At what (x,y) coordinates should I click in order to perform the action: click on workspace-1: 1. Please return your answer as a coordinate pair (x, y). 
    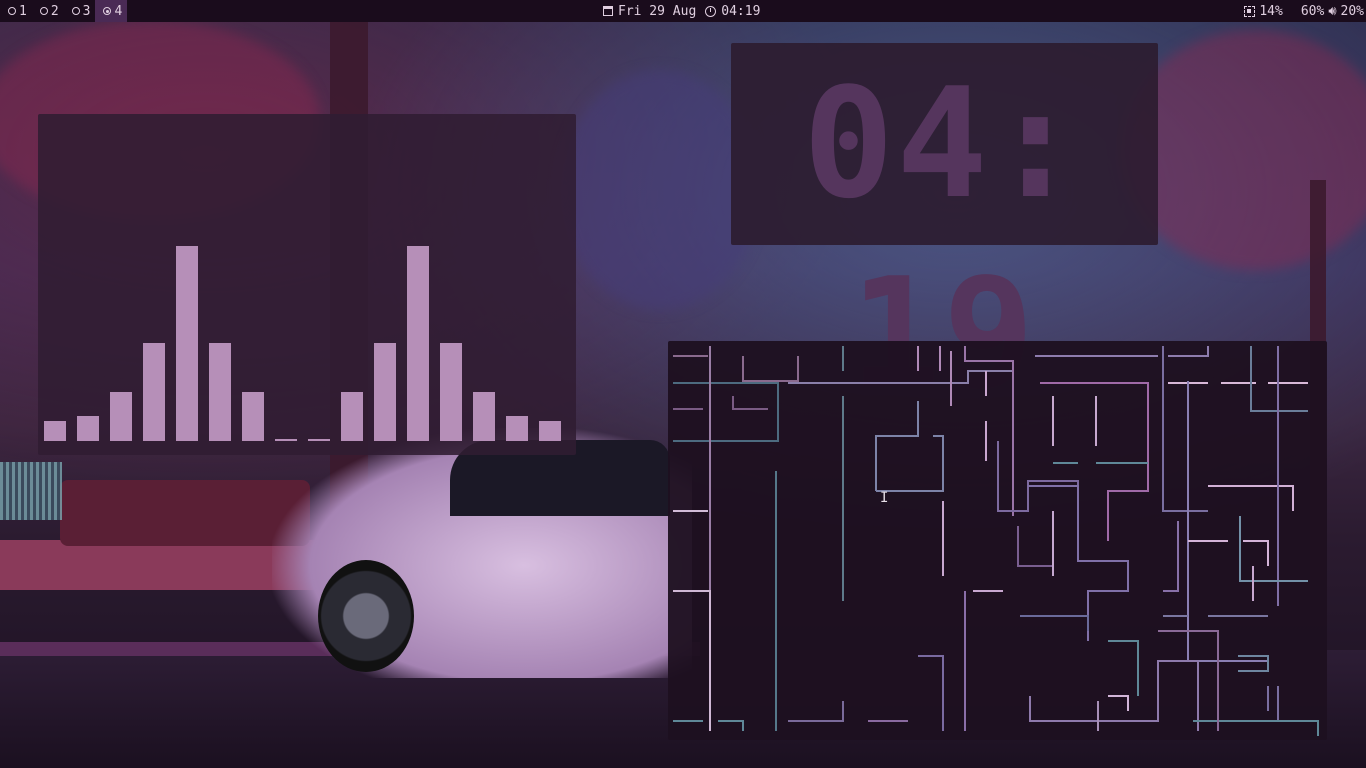
    Looking at the image, I should click on (16, 11).